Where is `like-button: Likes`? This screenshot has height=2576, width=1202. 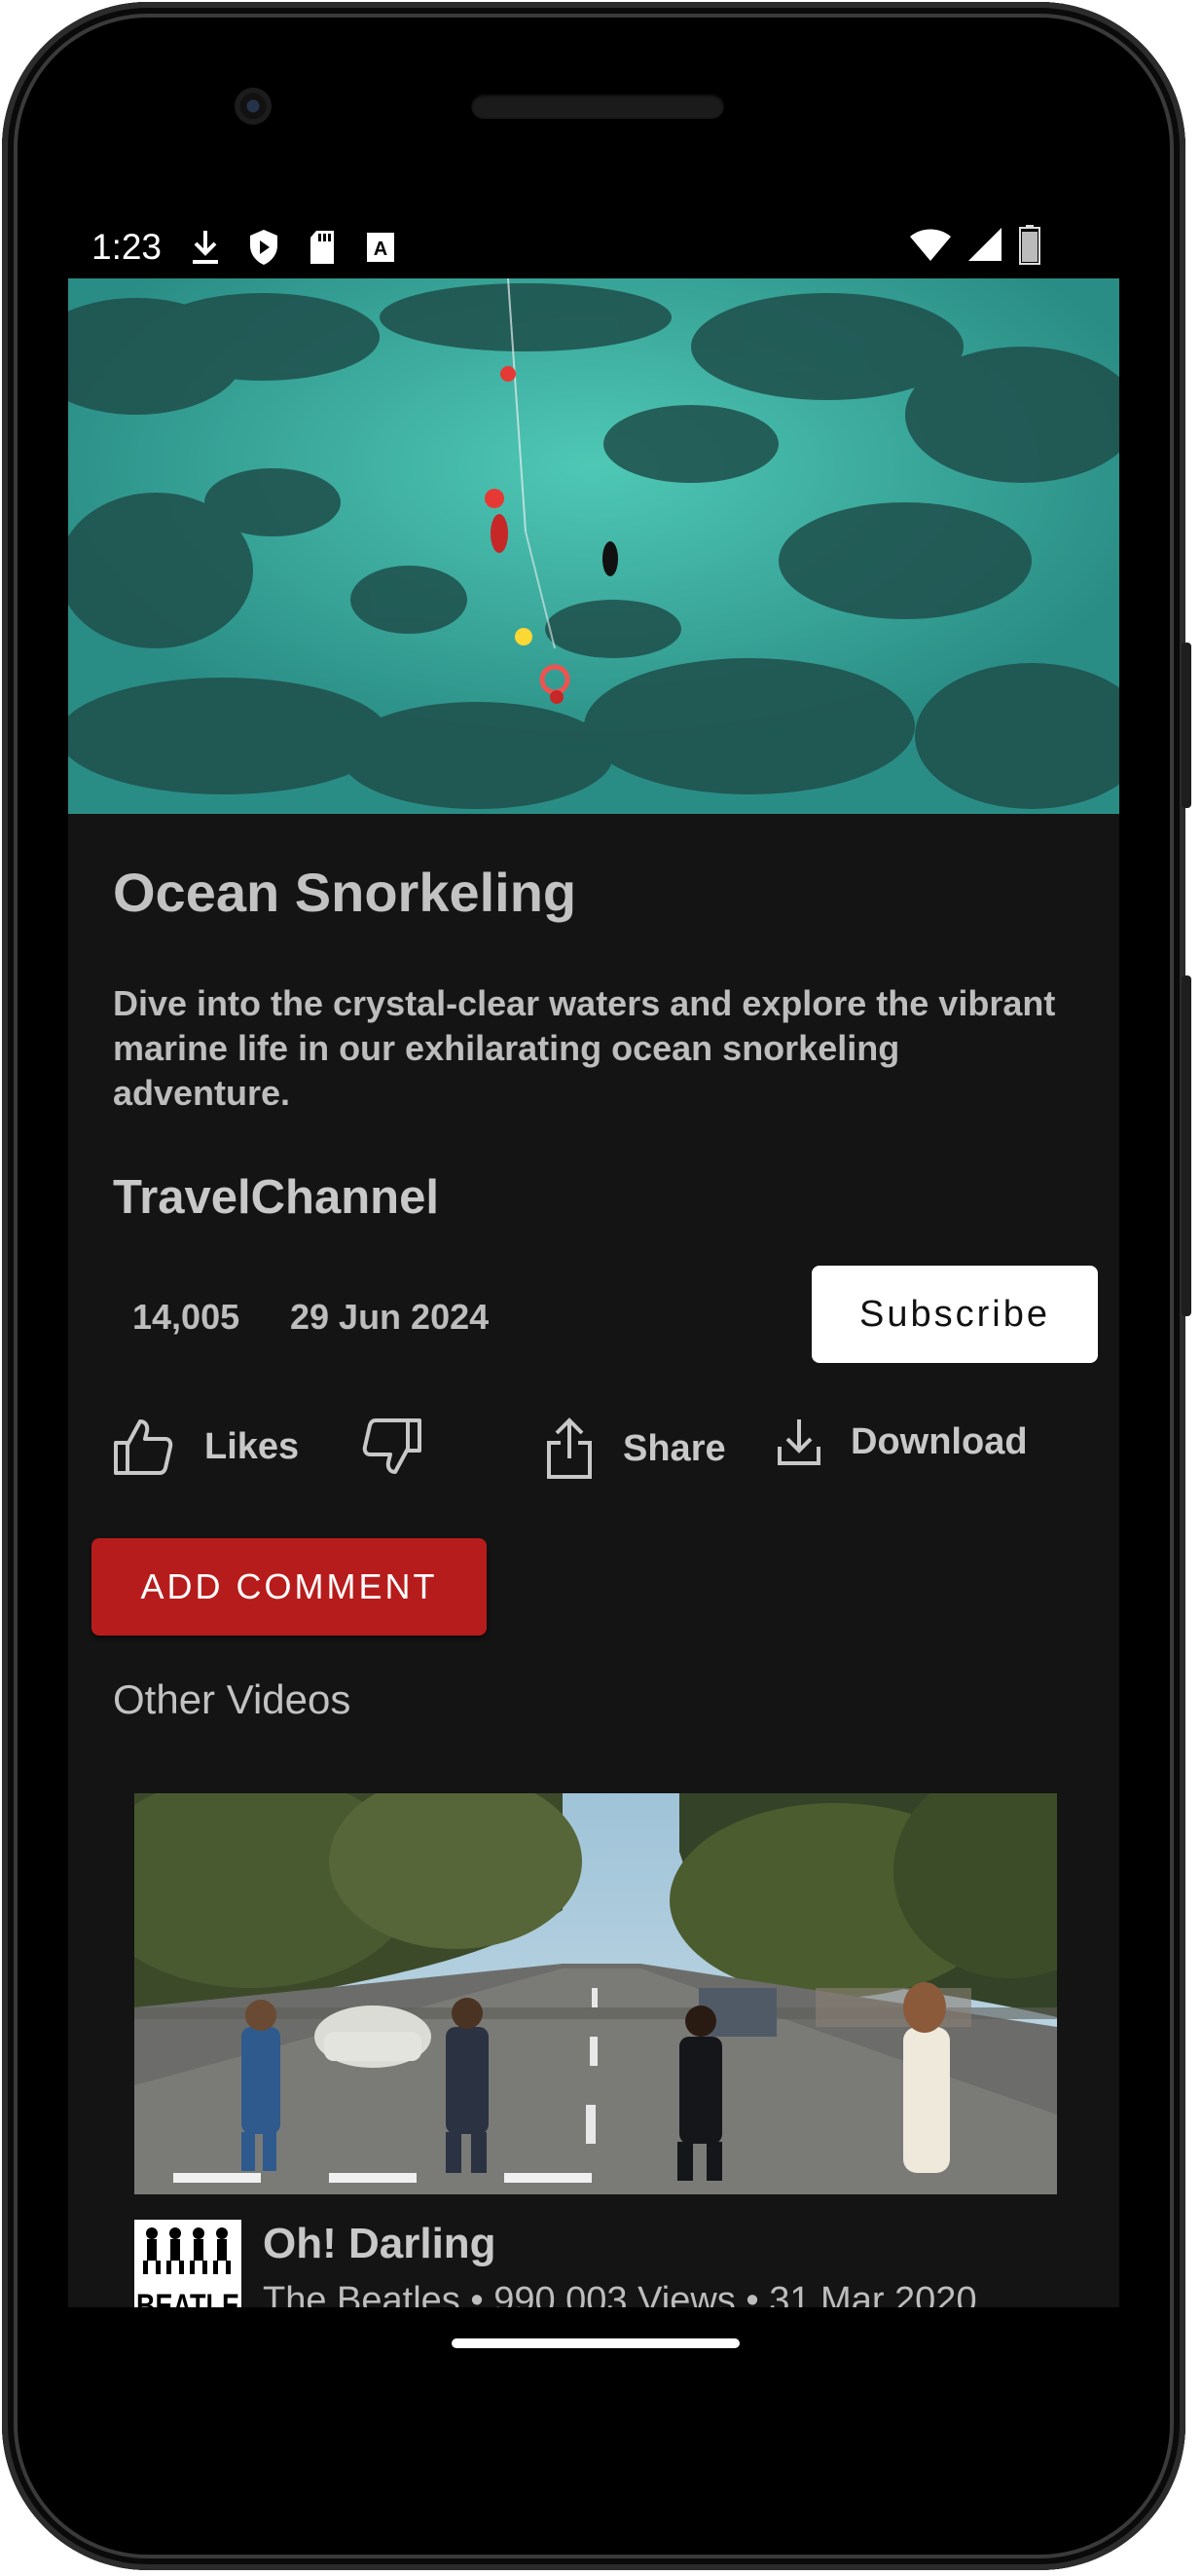 like-button: Likes is located at coordinates (206, 1446).